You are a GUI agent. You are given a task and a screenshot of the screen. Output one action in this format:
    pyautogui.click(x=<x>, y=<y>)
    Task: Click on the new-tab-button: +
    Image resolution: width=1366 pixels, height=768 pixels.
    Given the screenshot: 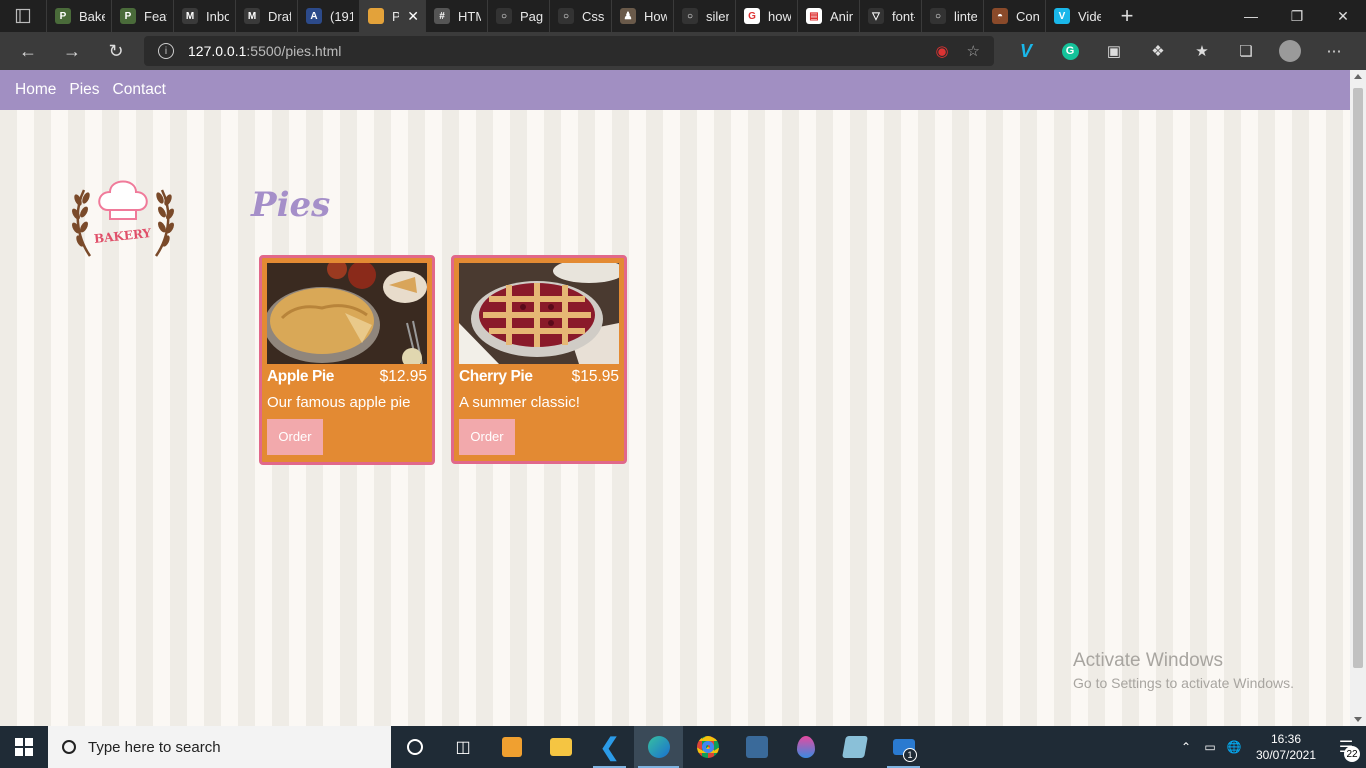 What is the action you would take?
    pyautogui.click(x=1127, y=16)
    